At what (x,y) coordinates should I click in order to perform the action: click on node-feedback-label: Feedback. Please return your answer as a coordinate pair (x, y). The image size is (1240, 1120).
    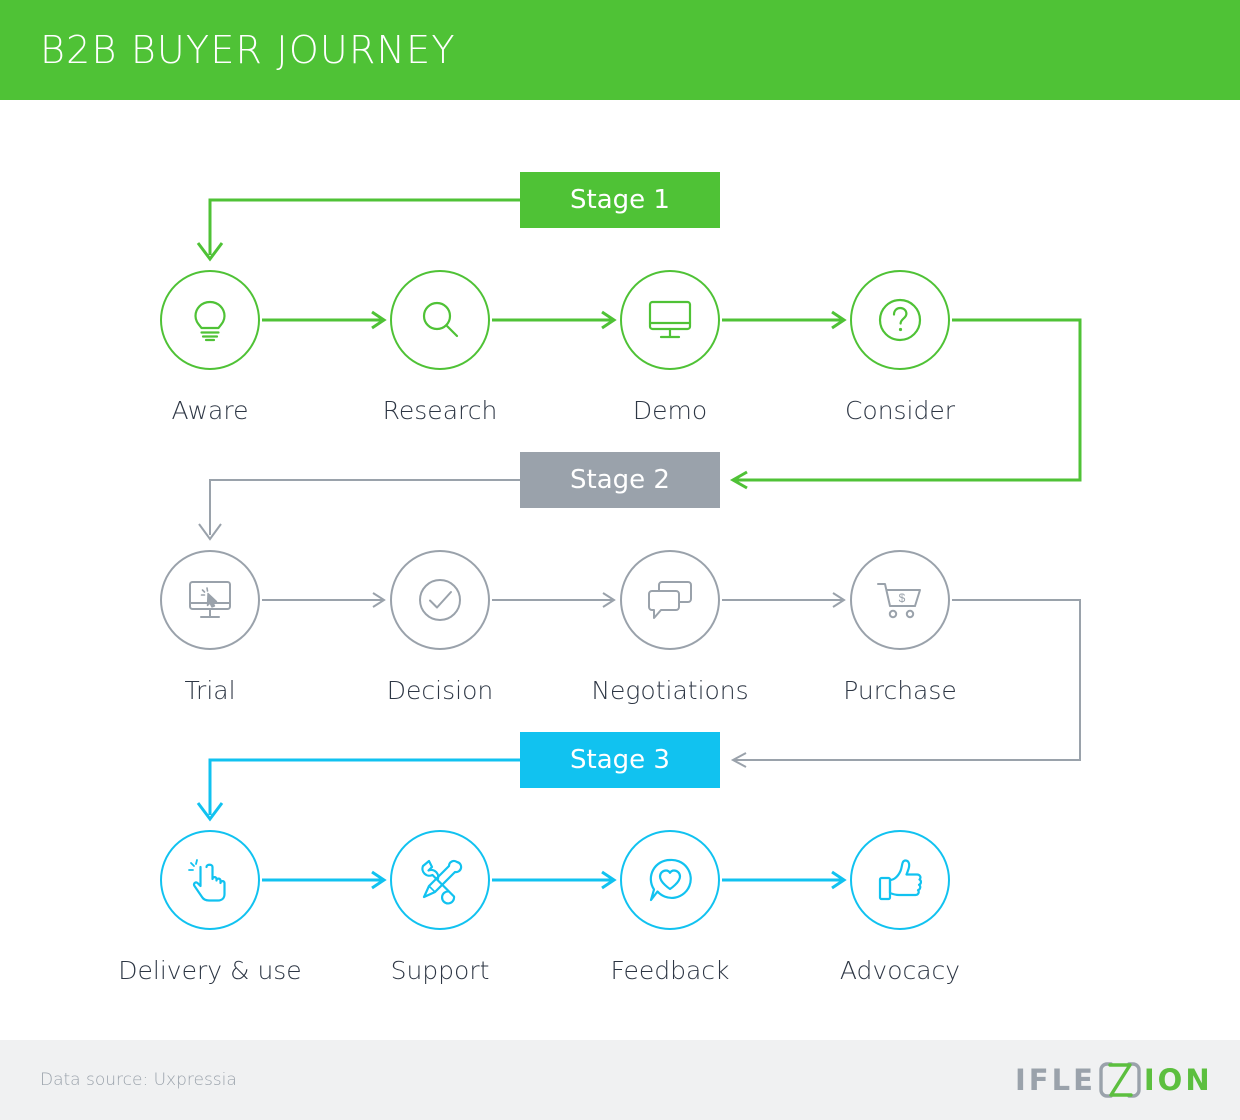
    Looking at the image, I should click on (670, 970).